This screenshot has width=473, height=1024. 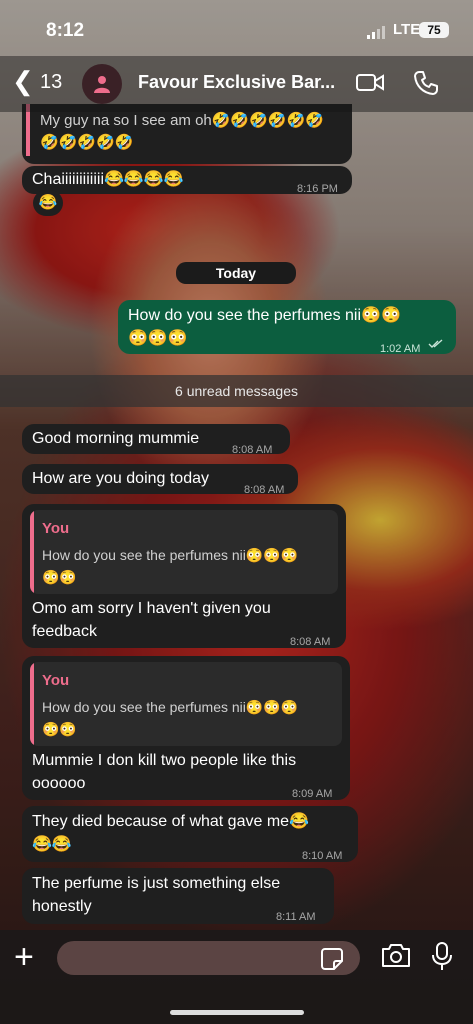 What do you see at coordinates (322, 856) in the screenshot?
I see `message-time: 8:10 AM` at bounding box center [322, 856].